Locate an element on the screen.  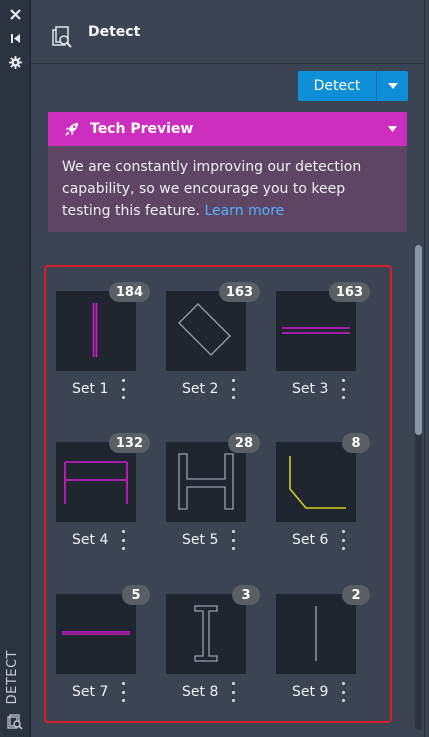
panel-title: Detect is located at coordinates (114, 32).